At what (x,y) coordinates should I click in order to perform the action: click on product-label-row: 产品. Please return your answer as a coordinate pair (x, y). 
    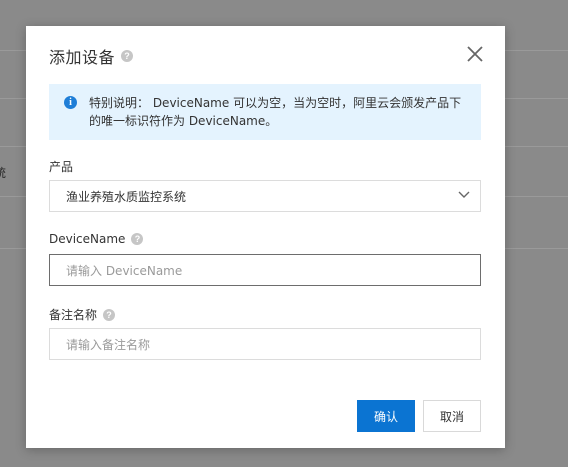
    Looking at the image, I should click on (61, 166).